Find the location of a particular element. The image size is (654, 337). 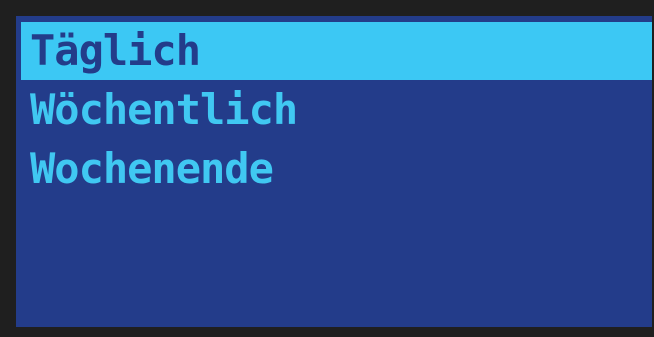

menu-item-label: Täglich is located at coordinates (115, 50).